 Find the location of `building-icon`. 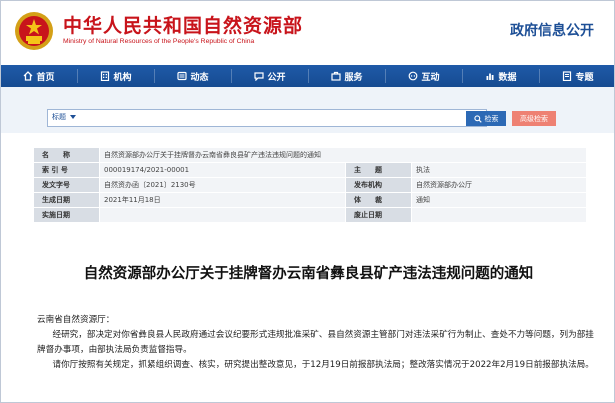

building-icon is located at coordinates (105, 76).